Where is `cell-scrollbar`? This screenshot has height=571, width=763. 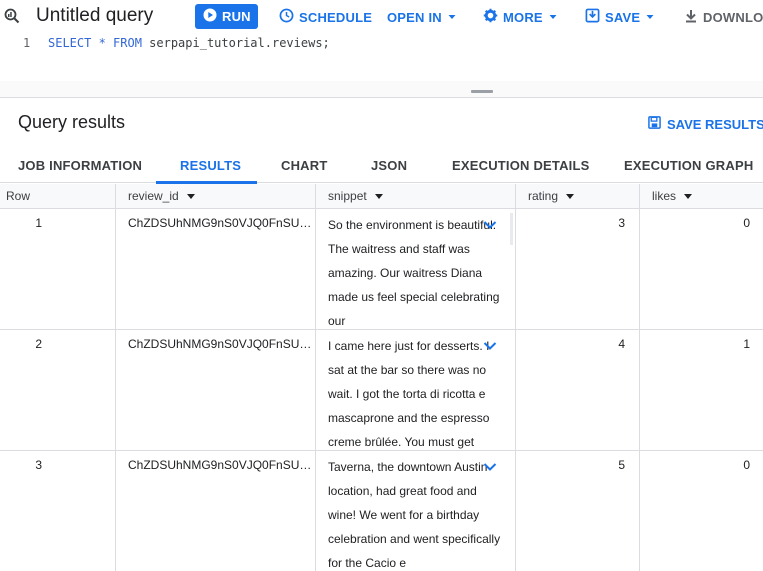
cell-scrollbar is located at coordinates (511, 229).